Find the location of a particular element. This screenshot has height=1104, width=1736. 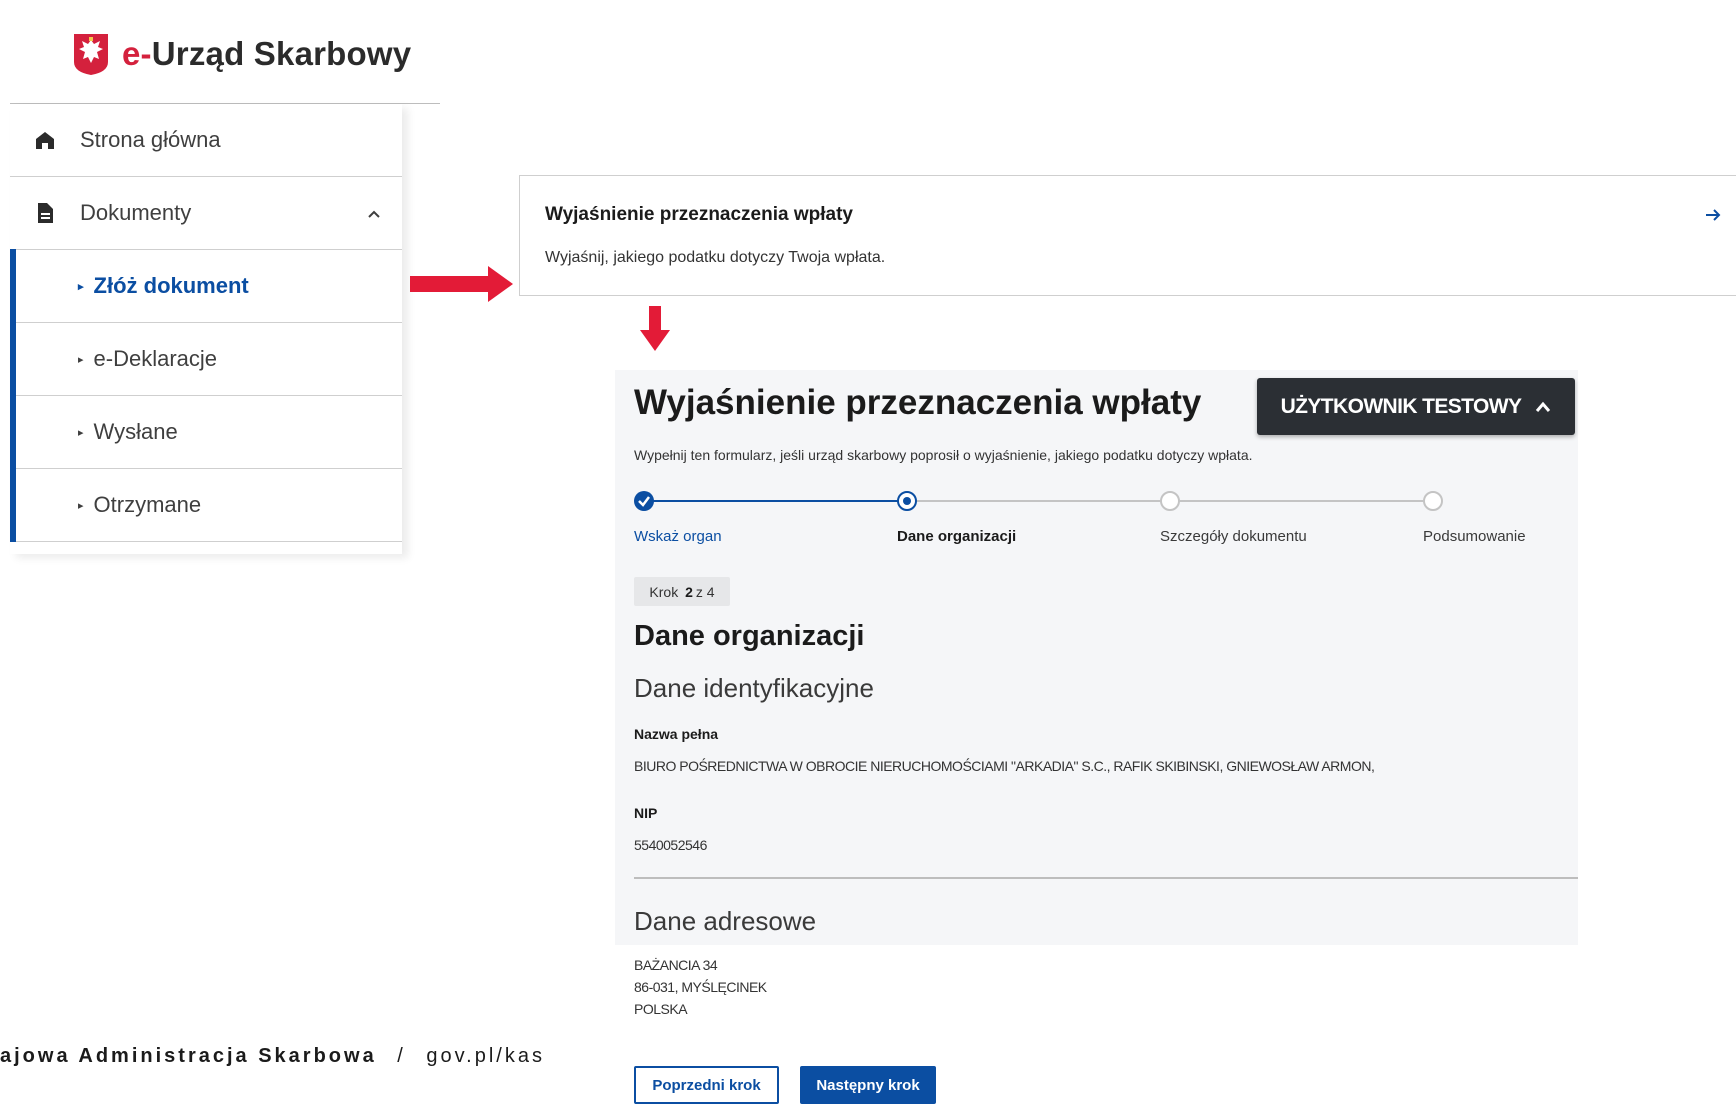

active-indicator-bar is located at coordinates (13, 395).